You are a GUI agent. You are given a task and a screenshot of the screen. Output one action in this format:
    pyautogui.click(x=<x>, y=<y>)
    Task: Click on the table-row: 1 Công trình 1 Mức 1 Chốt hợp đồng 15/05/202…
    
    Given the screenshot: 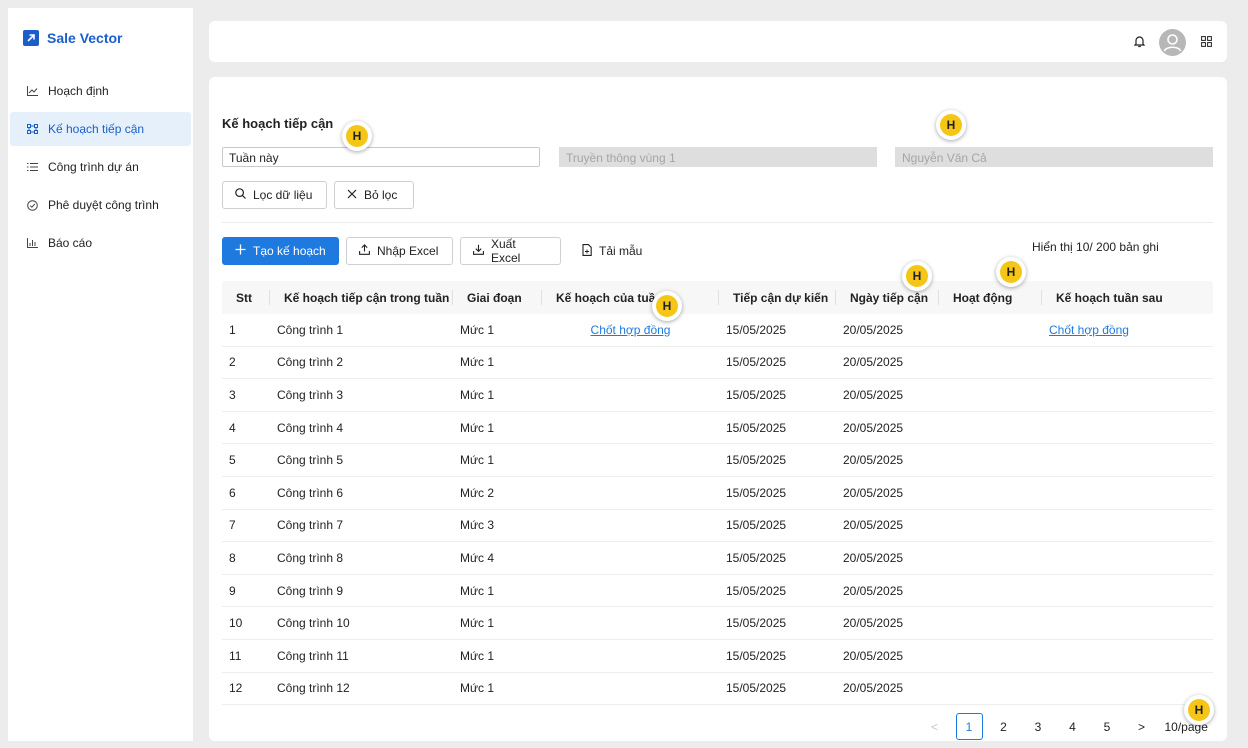 What is the action you would take?
    pyautogui.click(x=717, y=330)
    